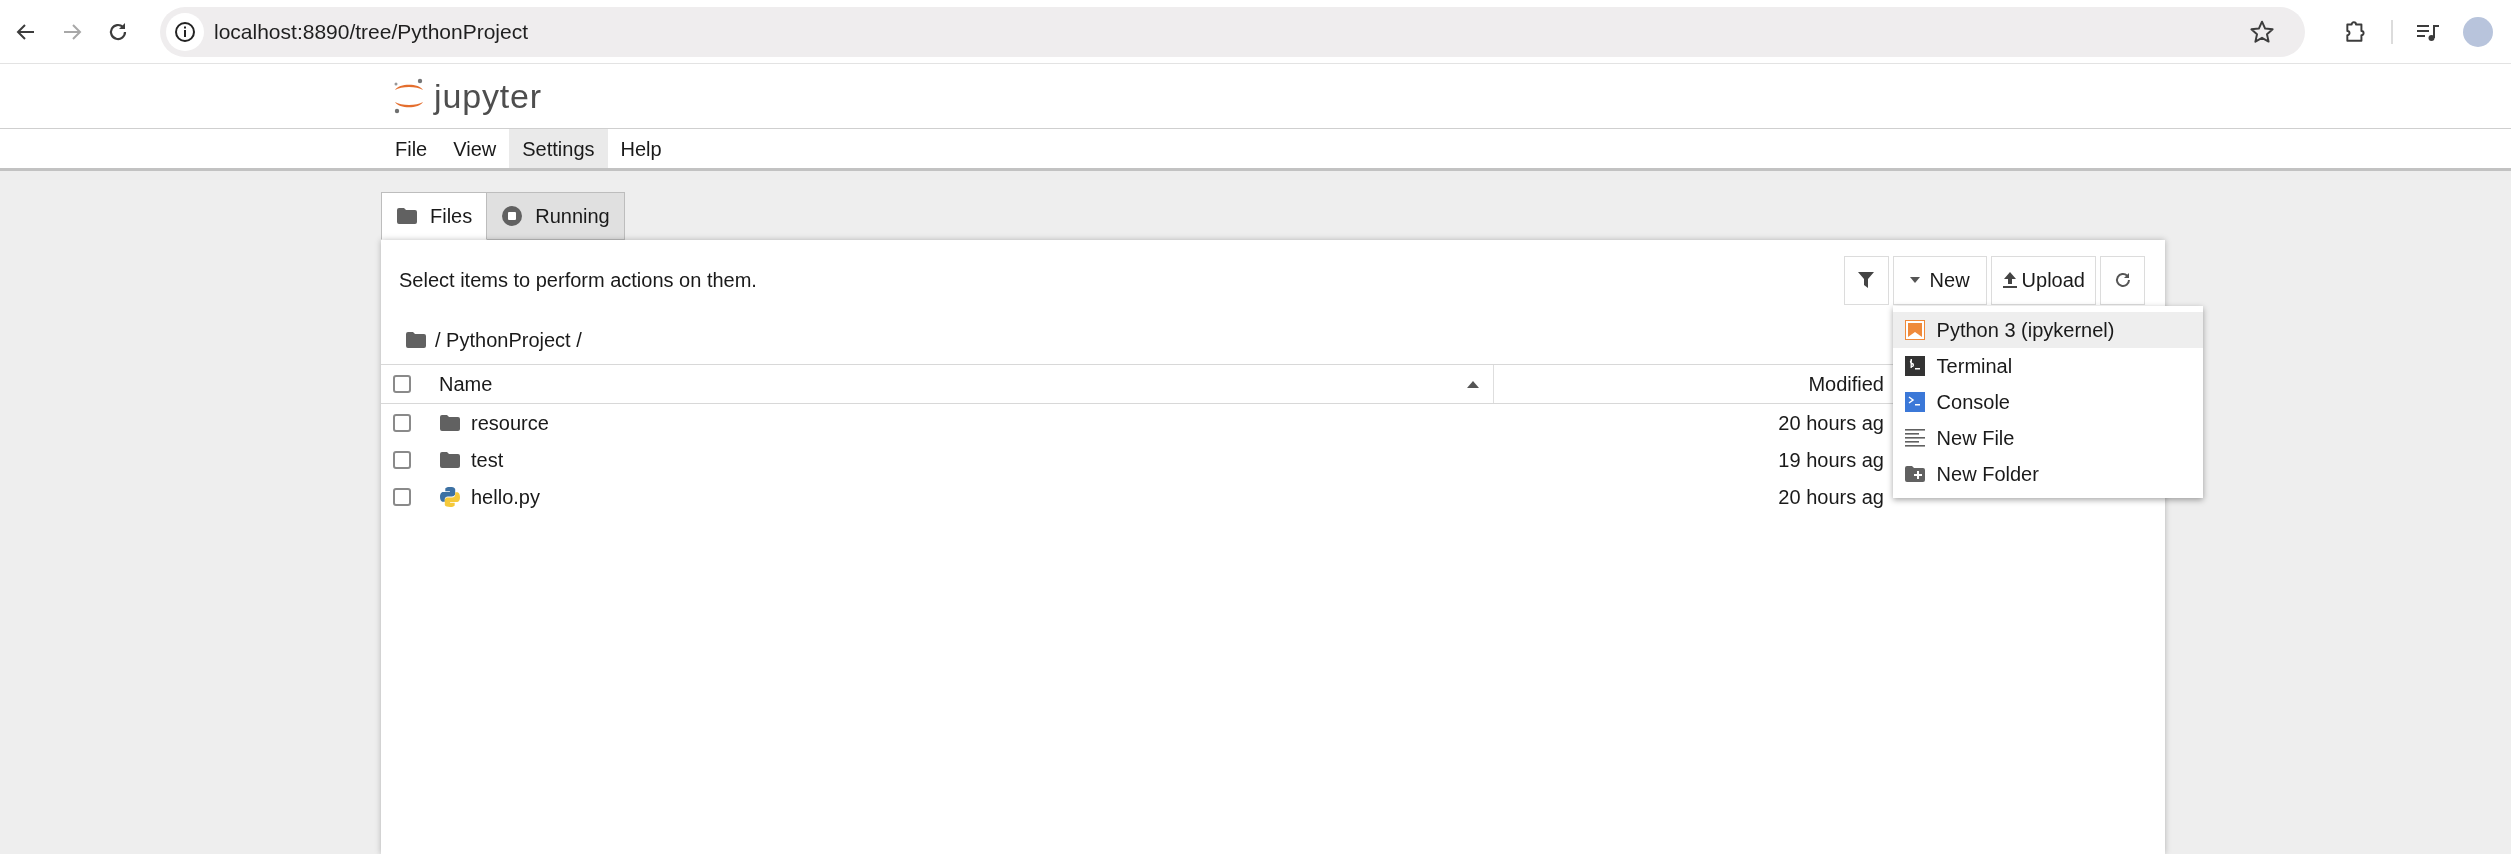  I want to click on file-name: test, so click(487, 459).